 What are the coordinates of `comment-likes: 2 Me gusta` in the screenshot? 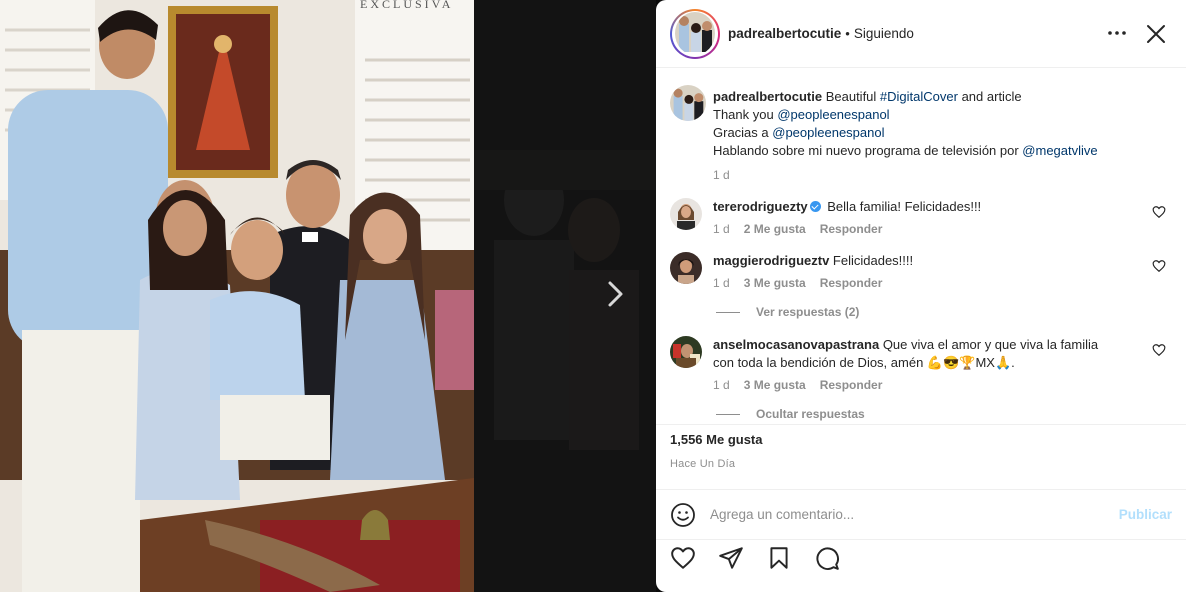 It's located at (775, 229).